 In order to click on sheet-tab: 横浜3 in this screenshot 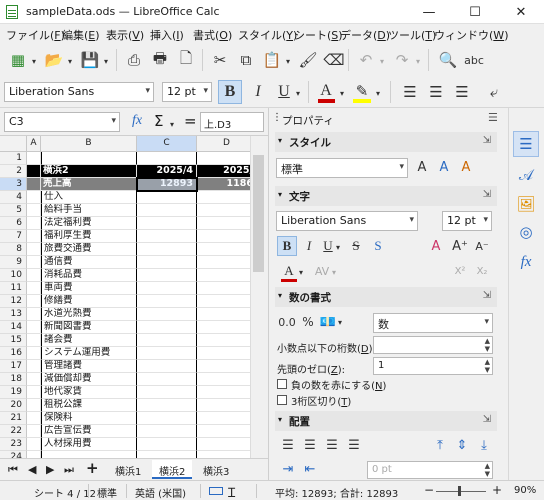, I will do `click(216, 469)`.